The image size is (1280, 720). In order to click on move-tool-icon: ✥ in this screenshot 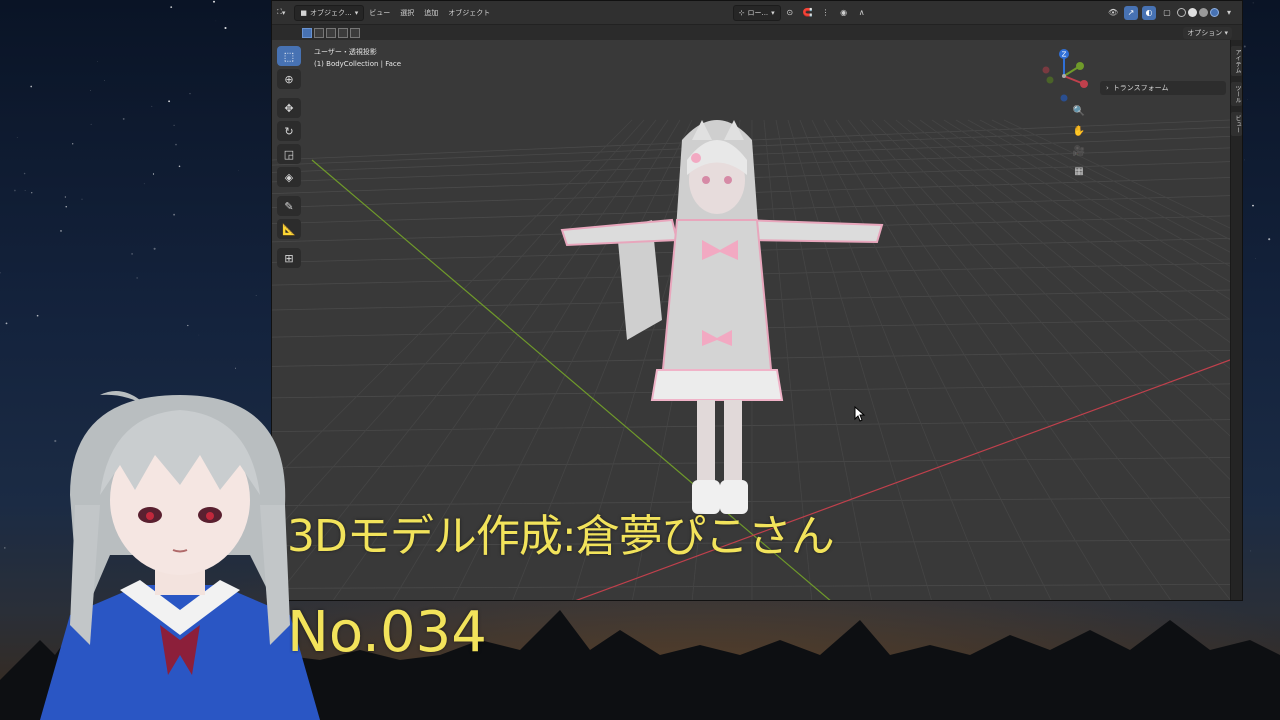, I will do `click(289, 108)`.